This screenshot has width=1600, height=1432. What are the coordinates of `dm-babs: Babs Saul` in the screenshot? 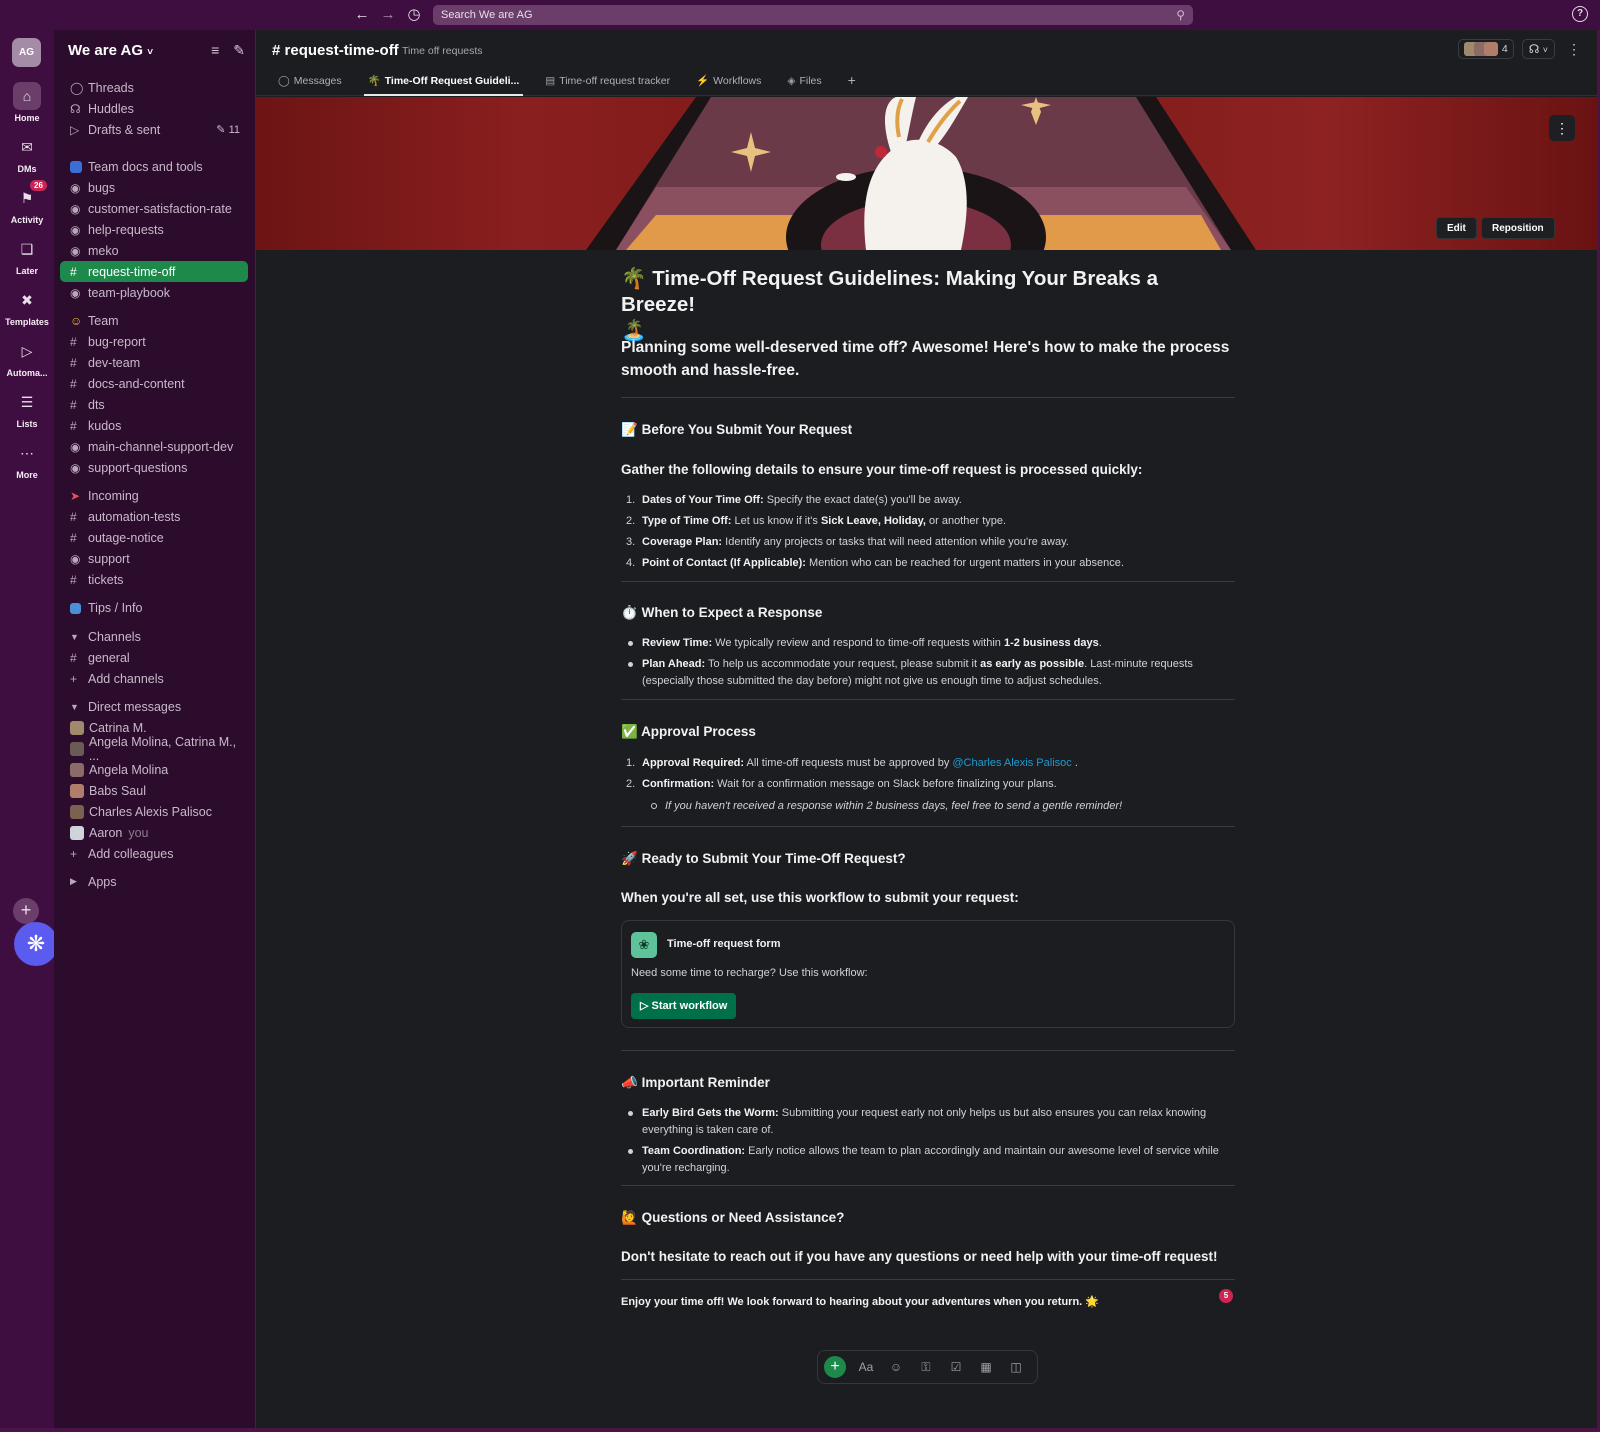 It's located at (154, 790).